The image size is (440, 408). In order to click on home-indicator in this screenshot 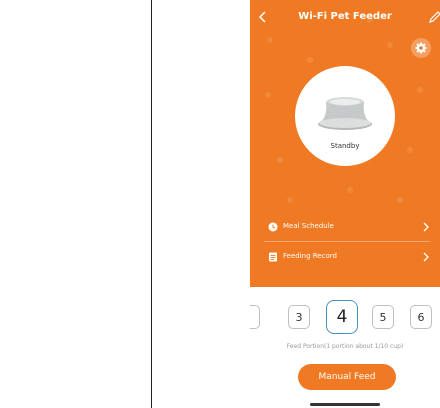, I will do `click(345, 404)`.